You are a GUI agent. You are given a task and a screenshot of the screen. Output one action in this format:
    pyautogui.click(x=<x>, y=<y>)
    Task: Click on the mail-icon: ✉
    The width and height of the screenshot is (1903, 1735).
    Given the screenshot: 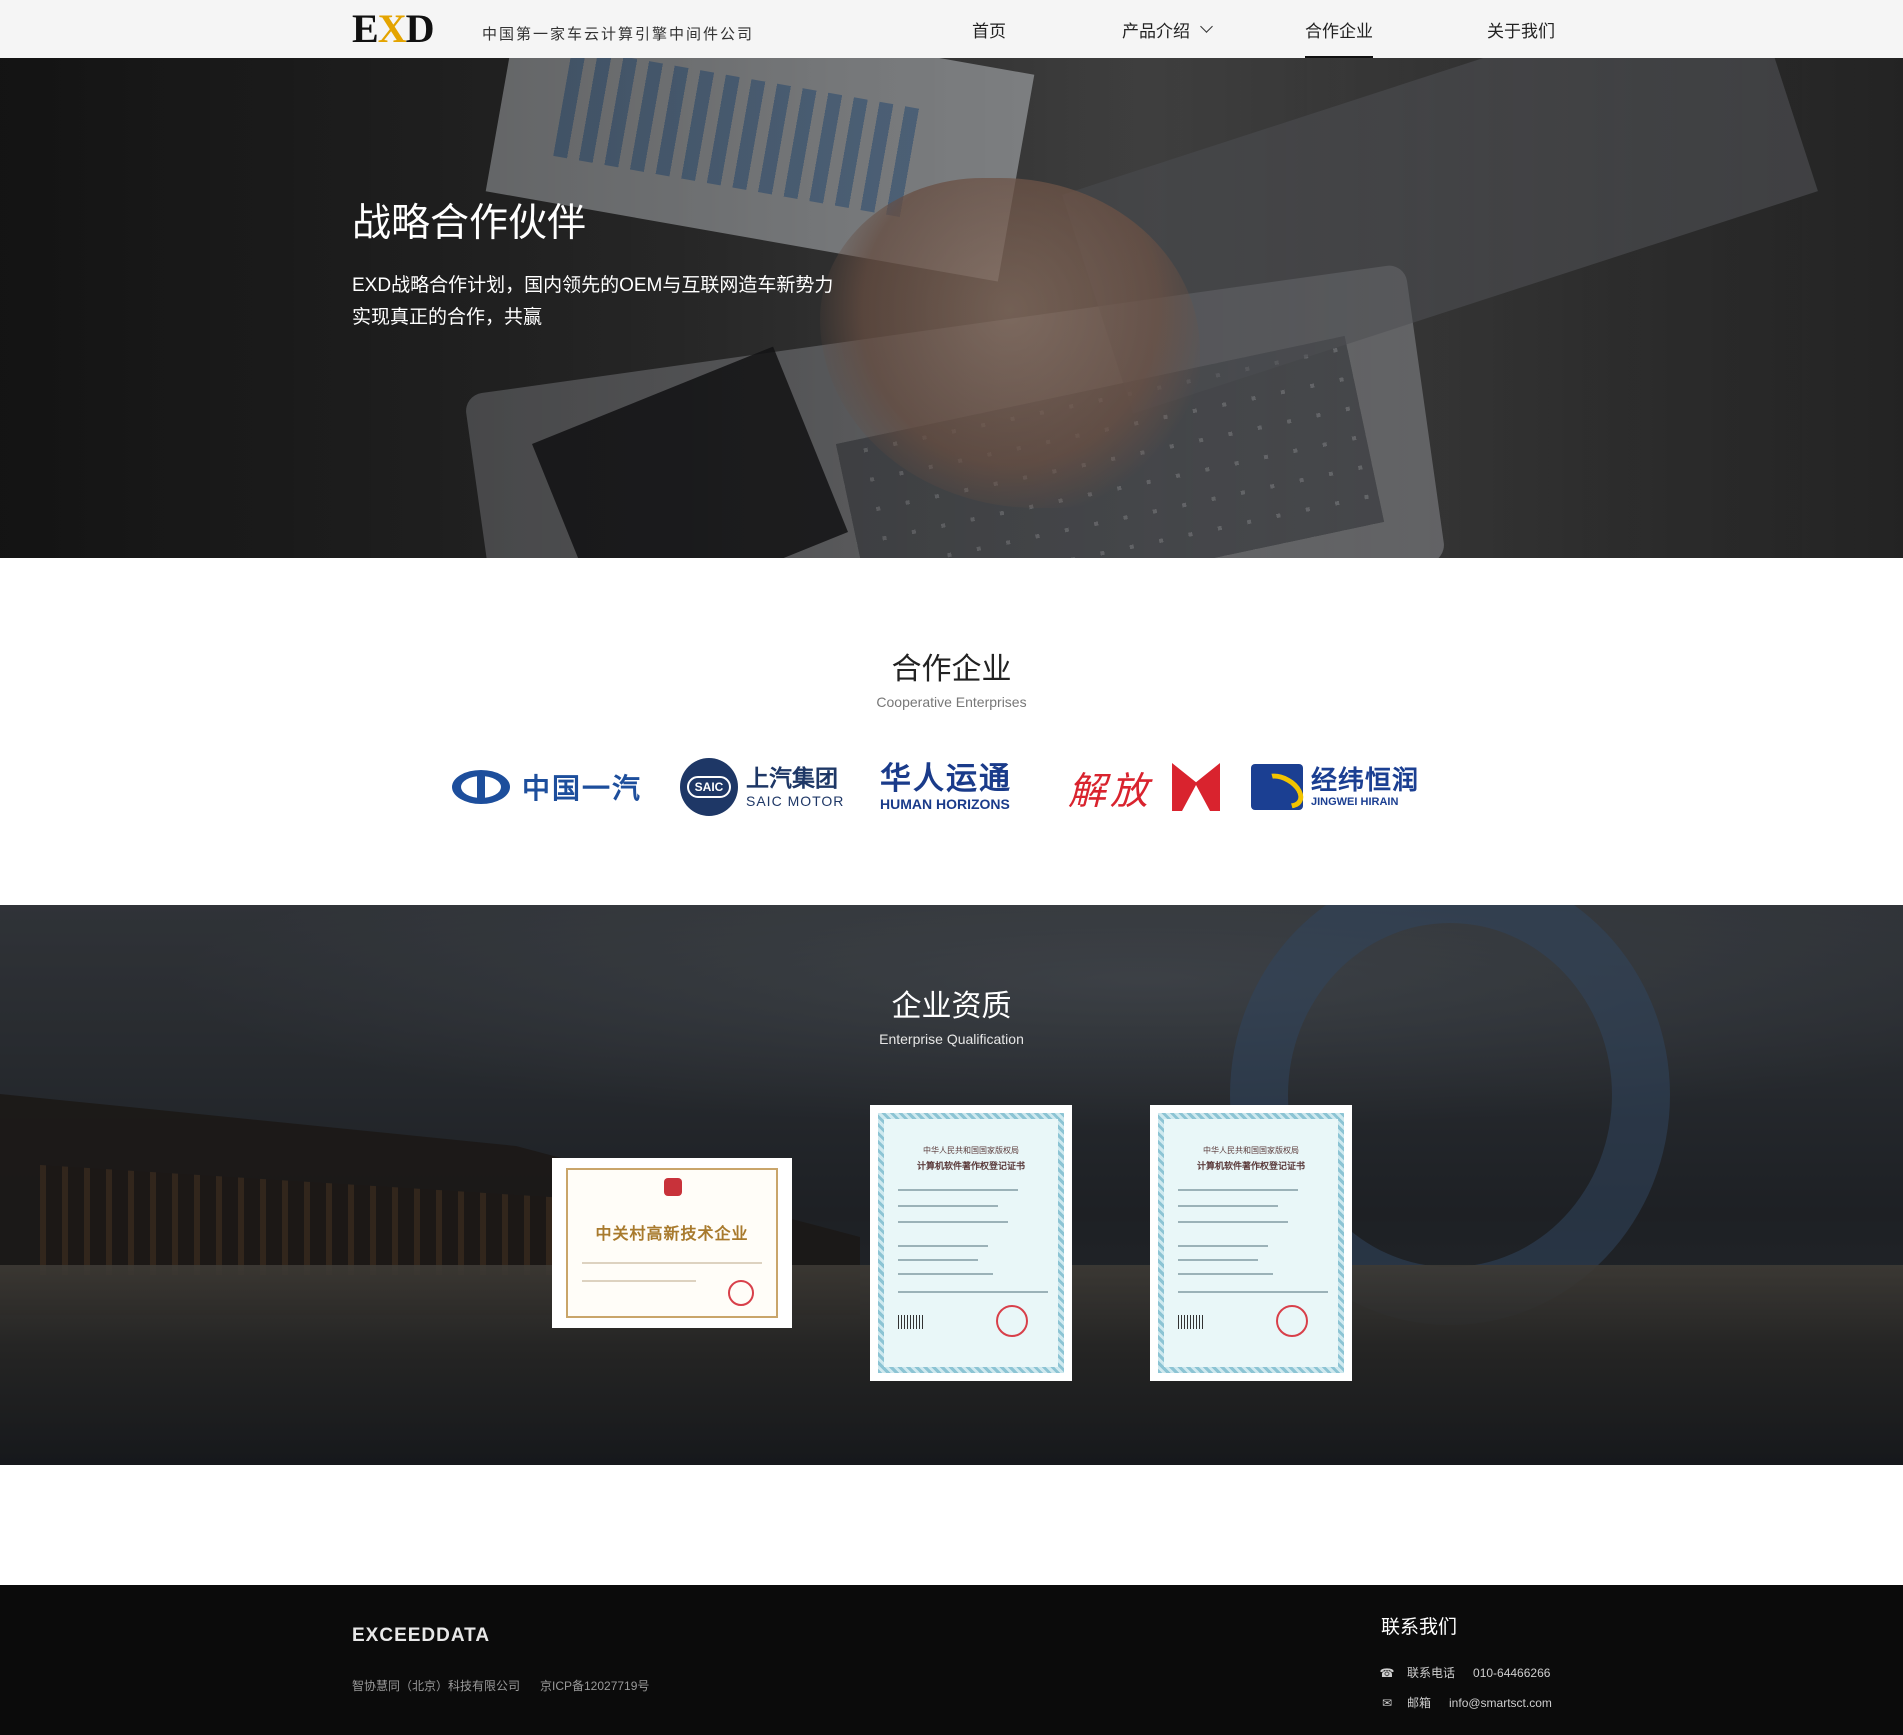 What is the action you would take?
    pyautogui.click(x=1387, y=1702)
    